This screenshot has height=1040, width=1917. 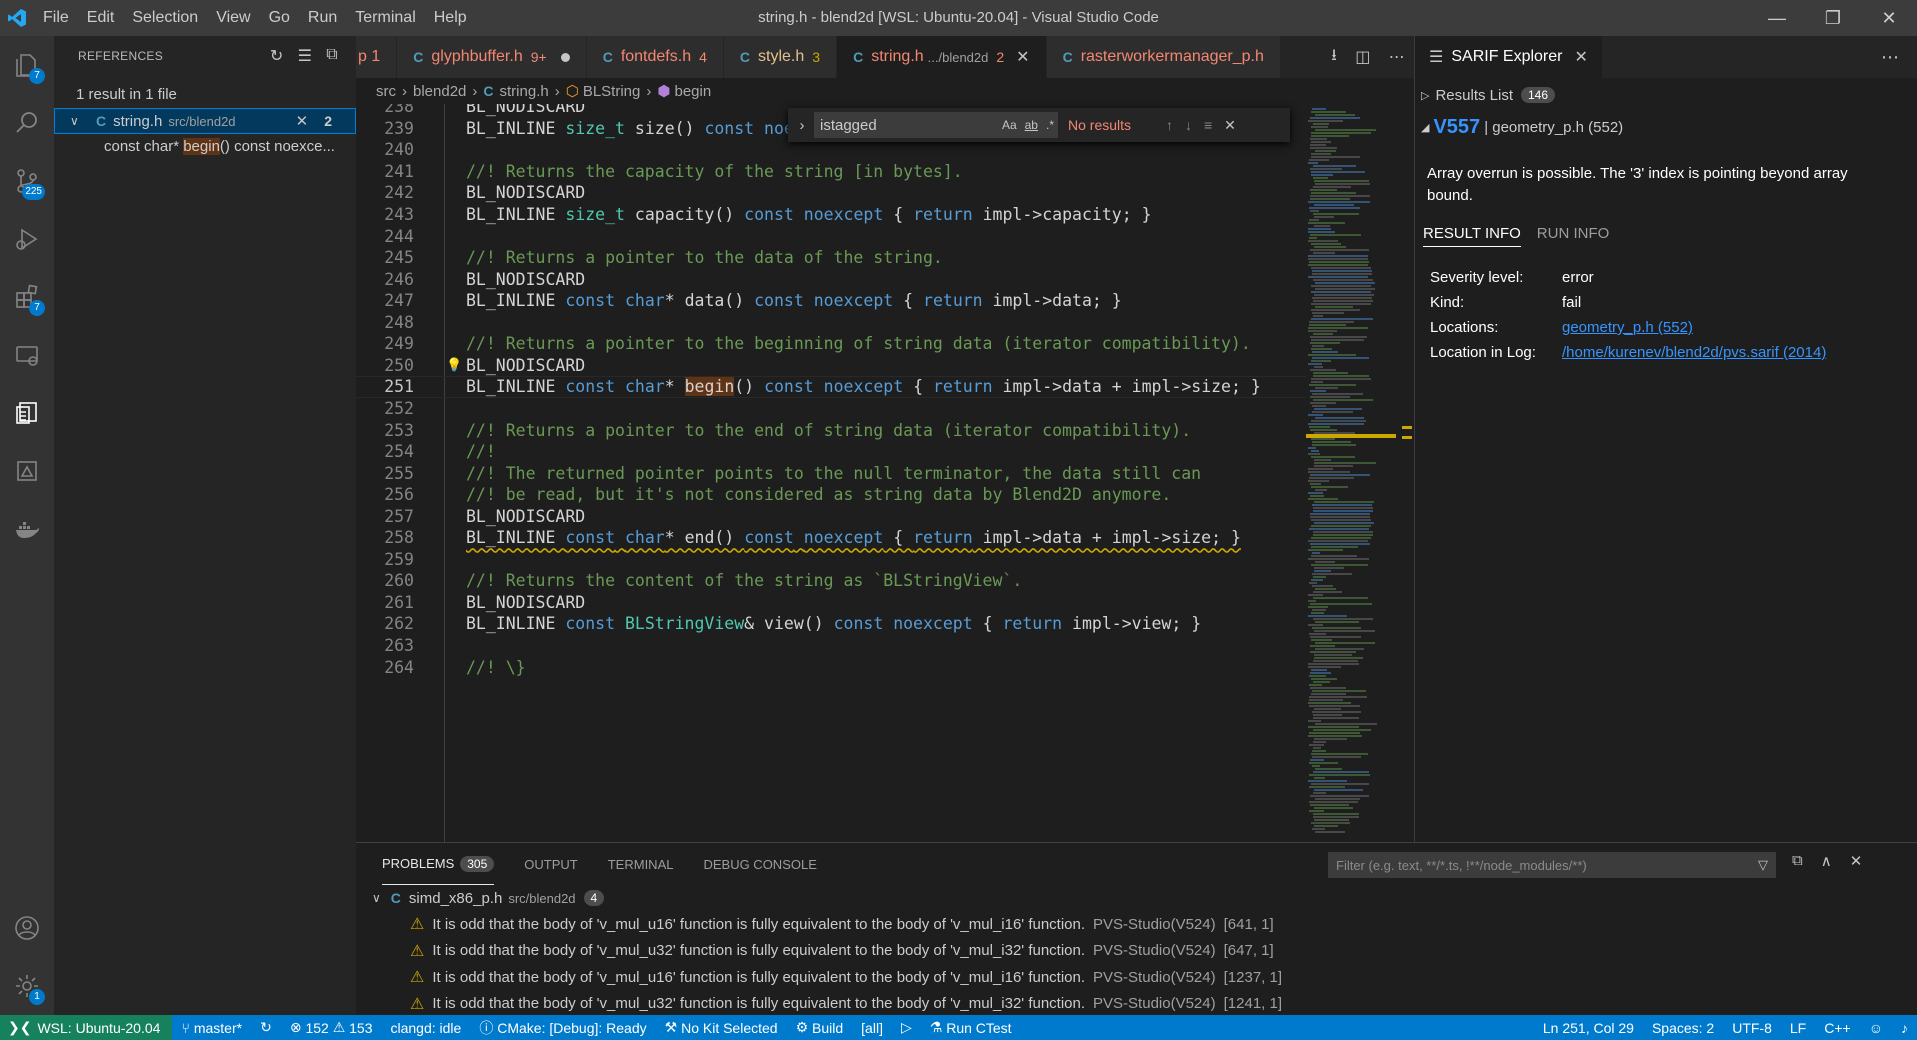 I want to click on breadcrumb-method: begin, so click(x=692, y=91).